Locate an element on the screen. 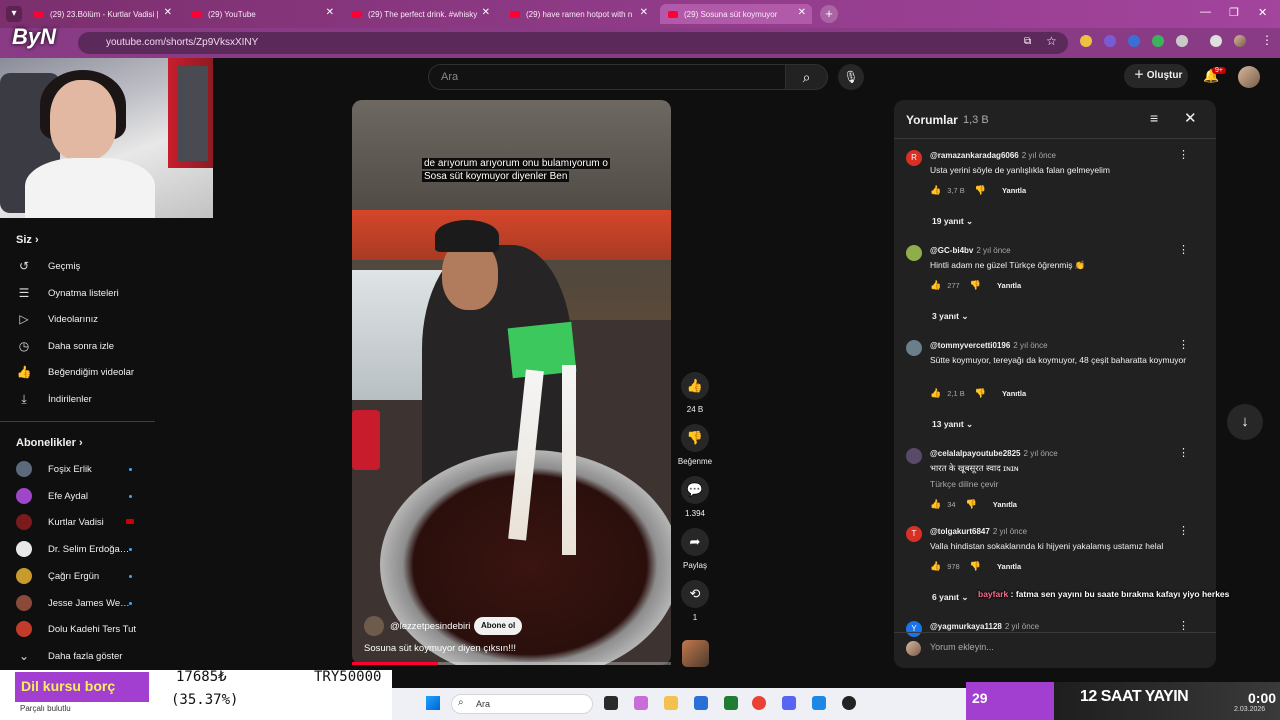  discord-icon is located at coordinates (789, 703).